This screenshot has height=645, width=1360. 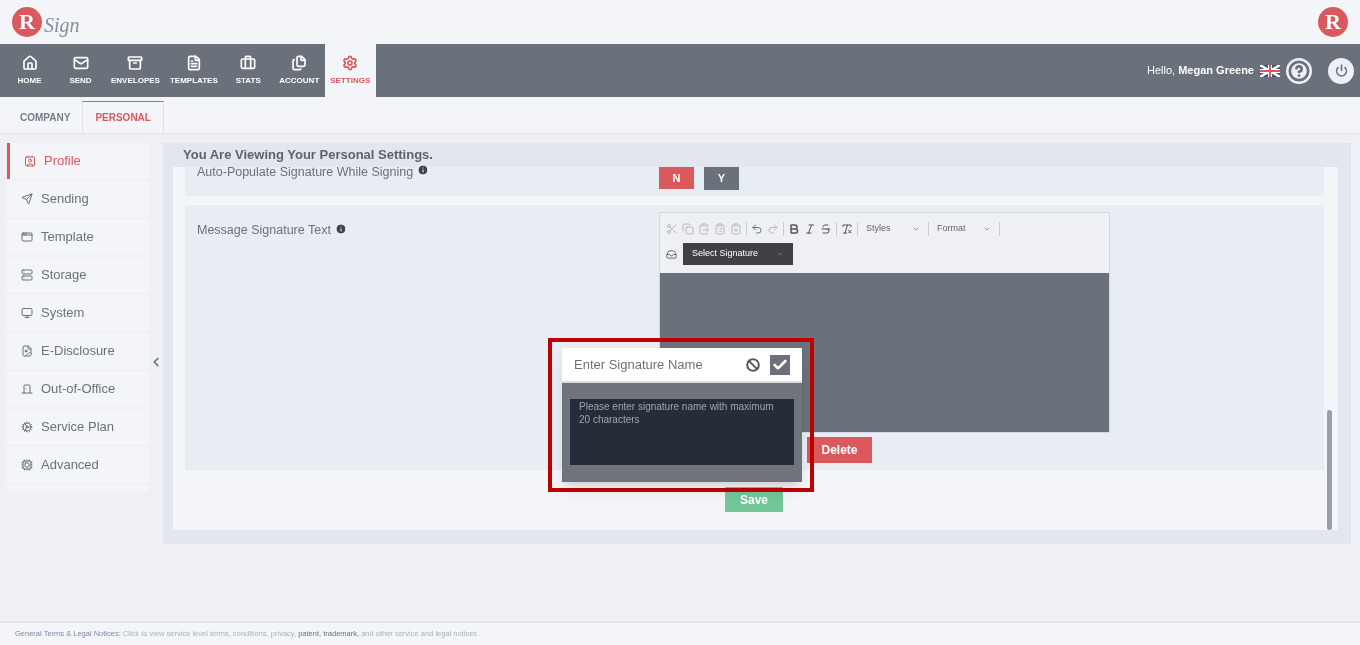 I want to click on power-button, so click(x=1341, y=70).